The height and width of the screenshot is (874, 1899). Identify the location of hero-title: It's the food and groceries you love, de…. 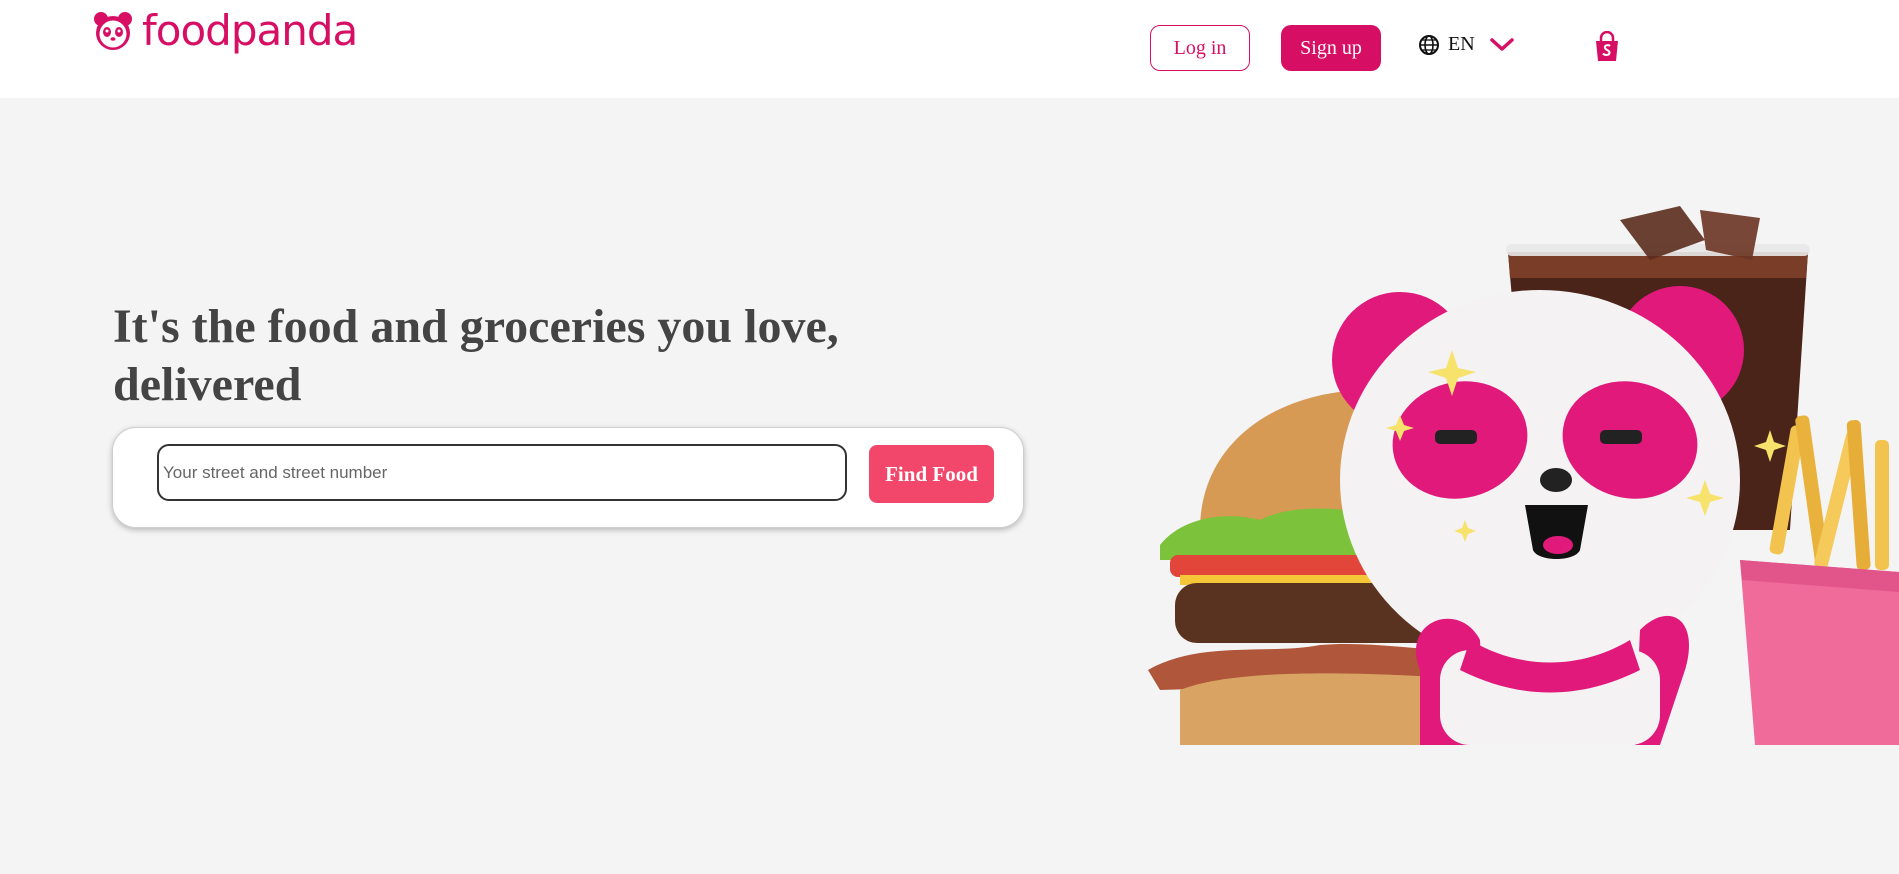
(476, 355).